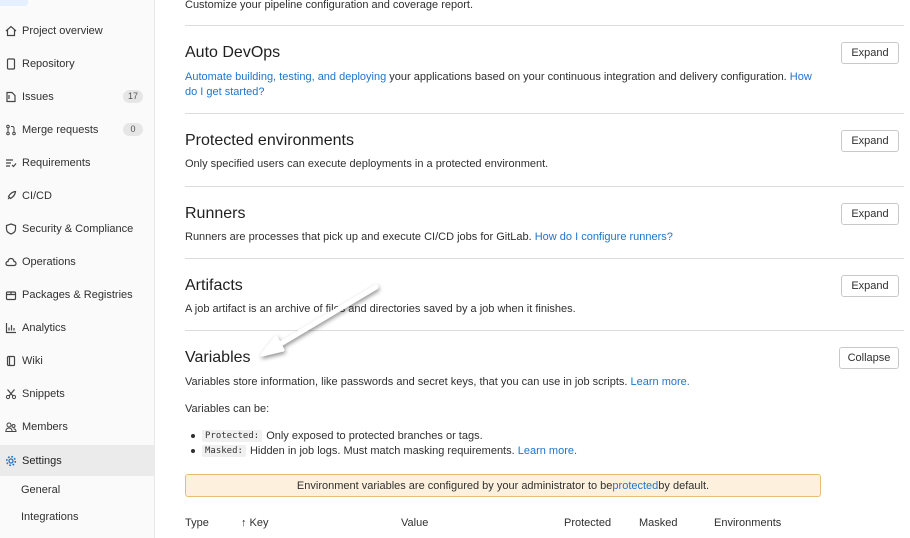 This screenshot has width=910, height=538. I want to click on sidebar-item-label: CI/CD, so click(37, 196).